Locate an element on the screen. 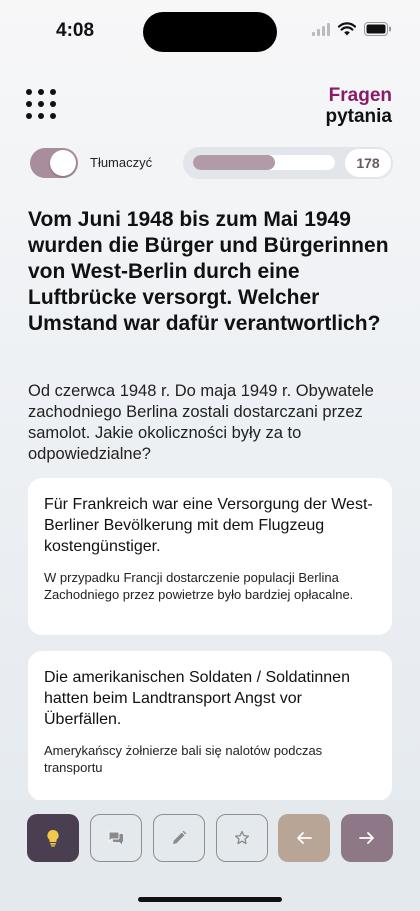  favorite-button is located at coordinates (242, 838).